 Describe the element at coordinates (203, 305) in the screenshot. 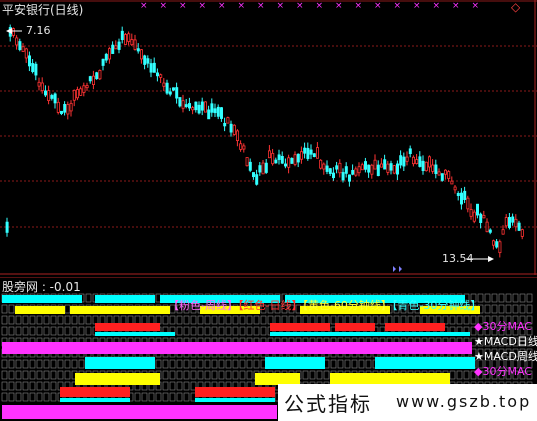

I see `legend-weekly: 【粉色-周线】` at that location.